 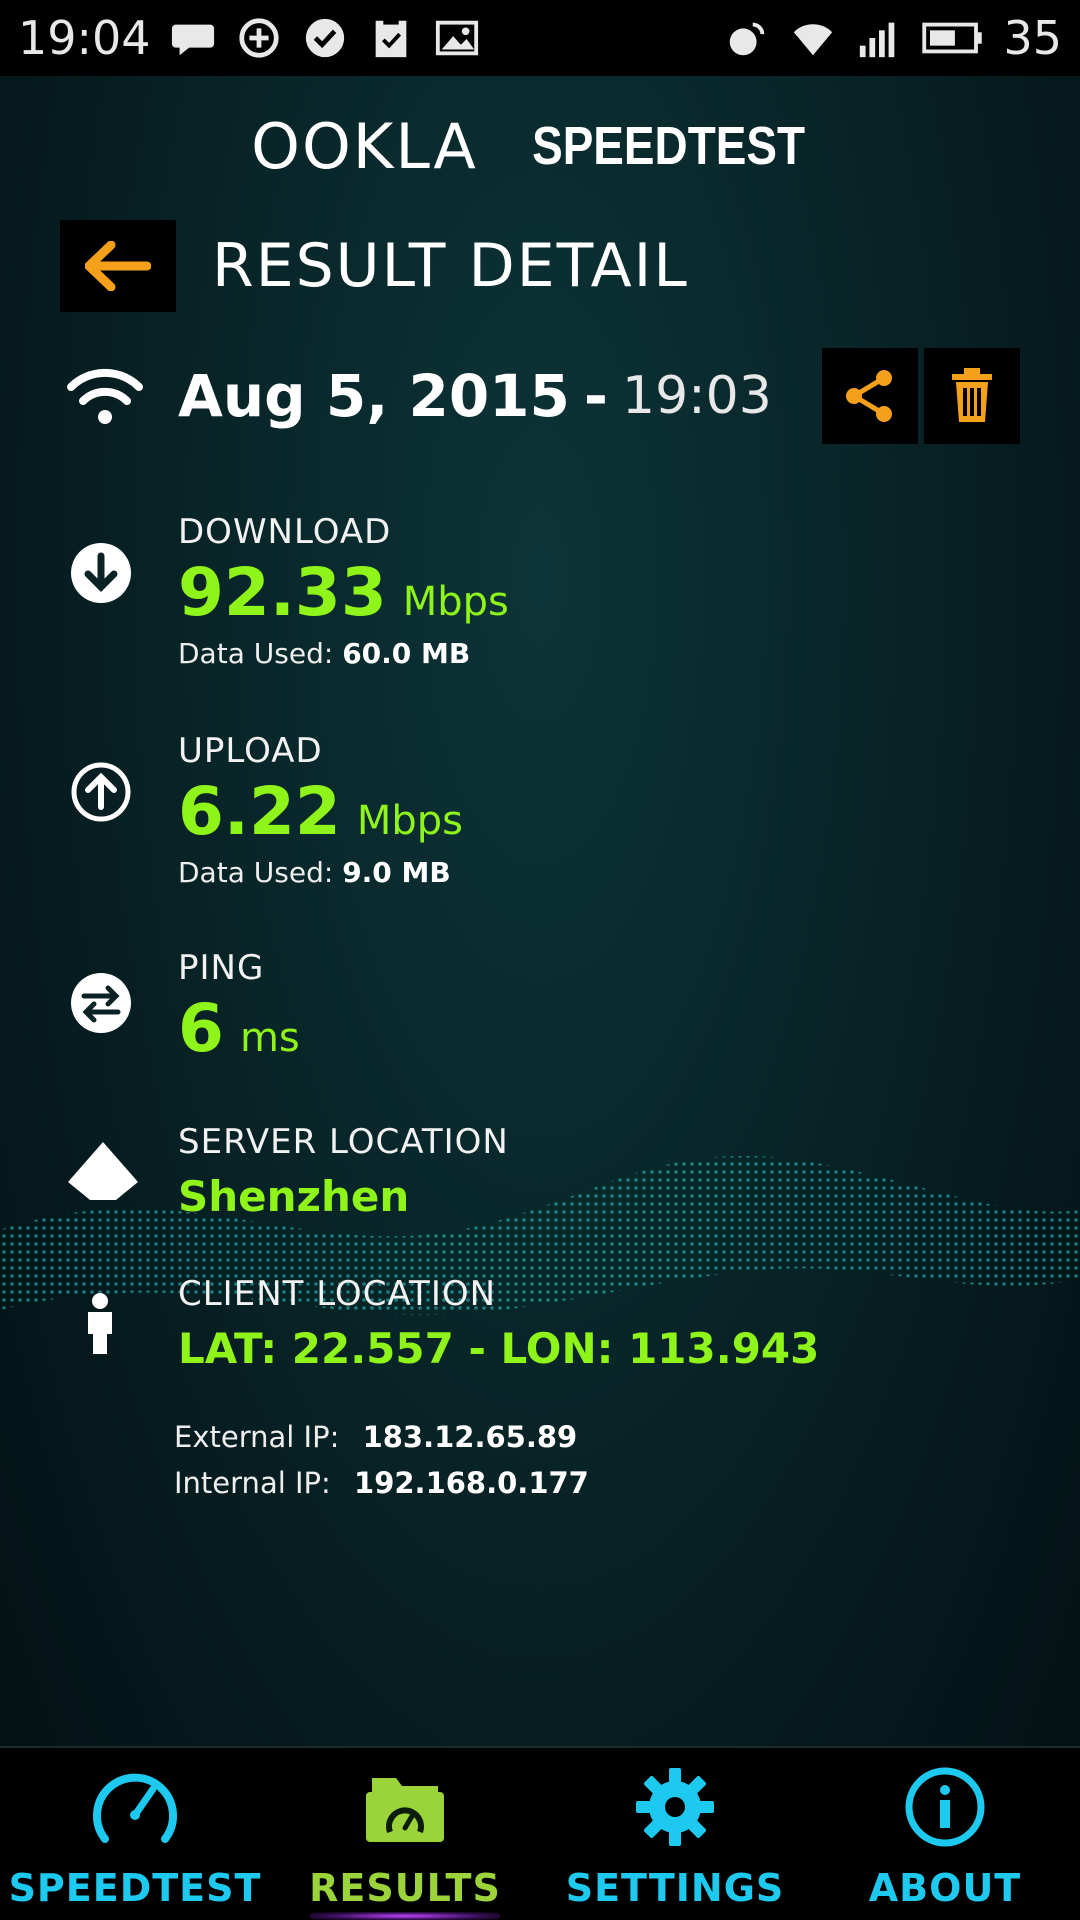 I want to click on image-notification-icon, so click(x=457, y=38).